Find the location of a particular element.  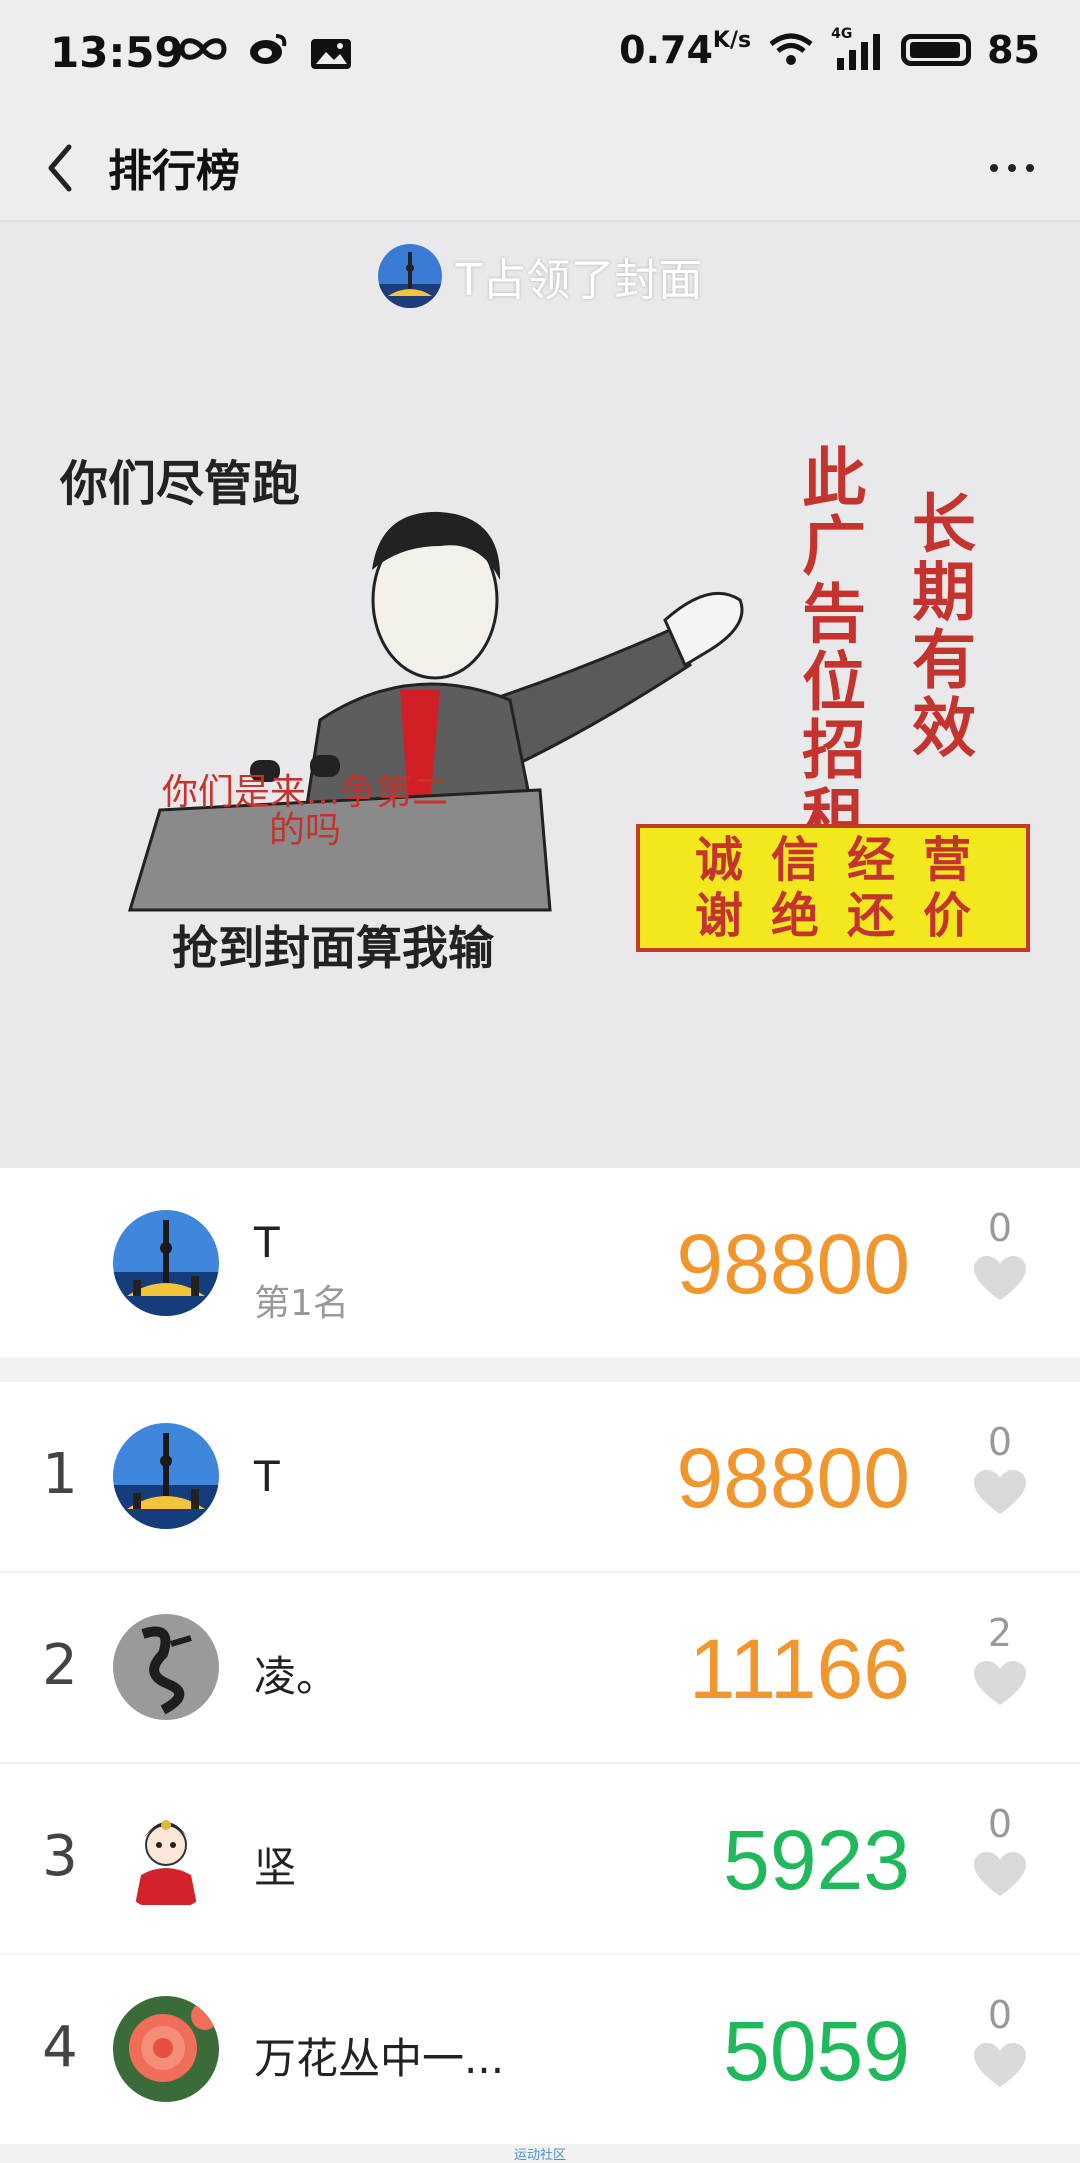

avatar-city-icon is located at coordinates (166, 1263).